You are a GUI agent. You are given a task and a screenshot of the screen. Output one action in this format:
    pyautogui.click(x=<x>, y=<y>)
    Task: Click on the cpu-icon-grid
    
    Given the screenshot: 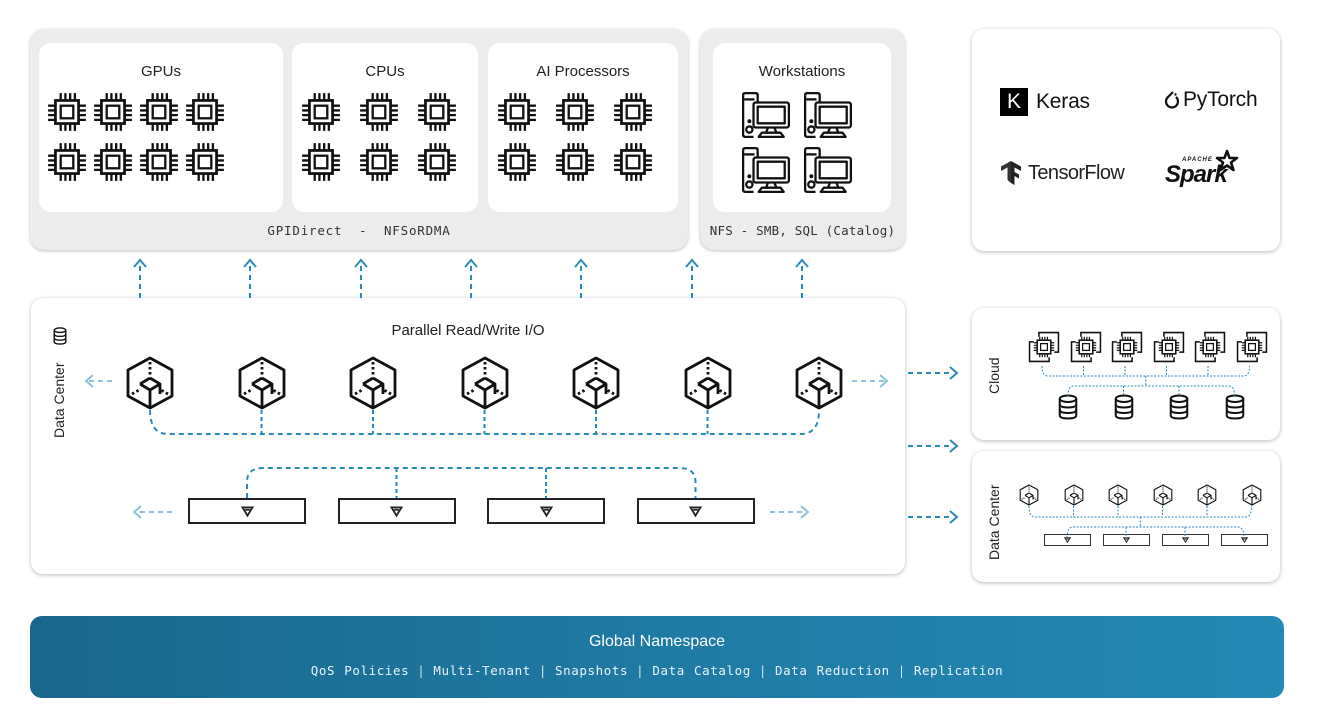 What is the action you would take?
    pyautogui.click(x=387, y=141)
    